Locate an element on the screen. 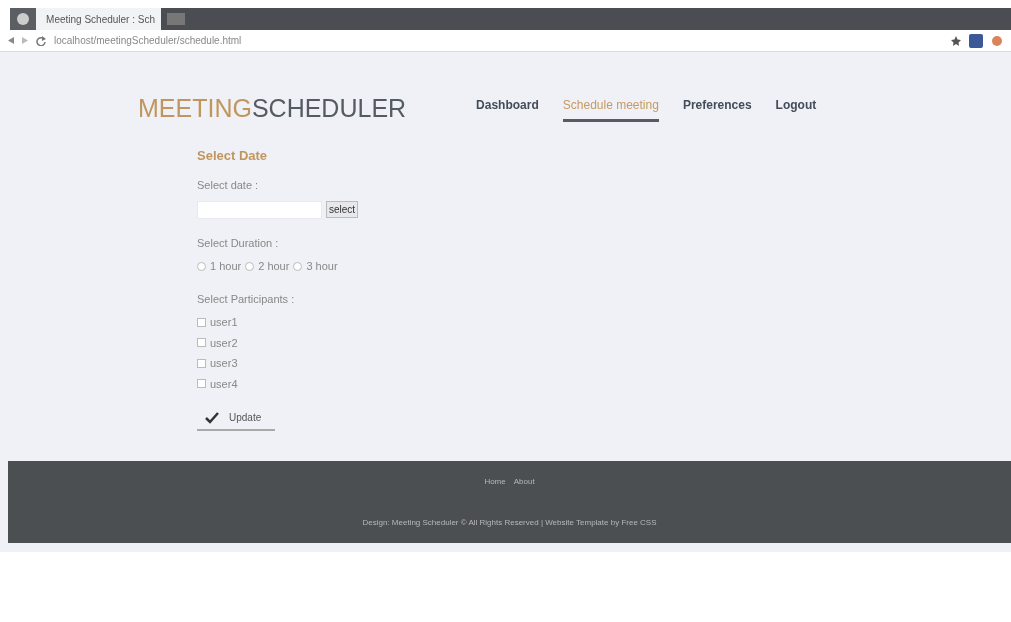  footer-link: About is located at coordinates (524, 481).